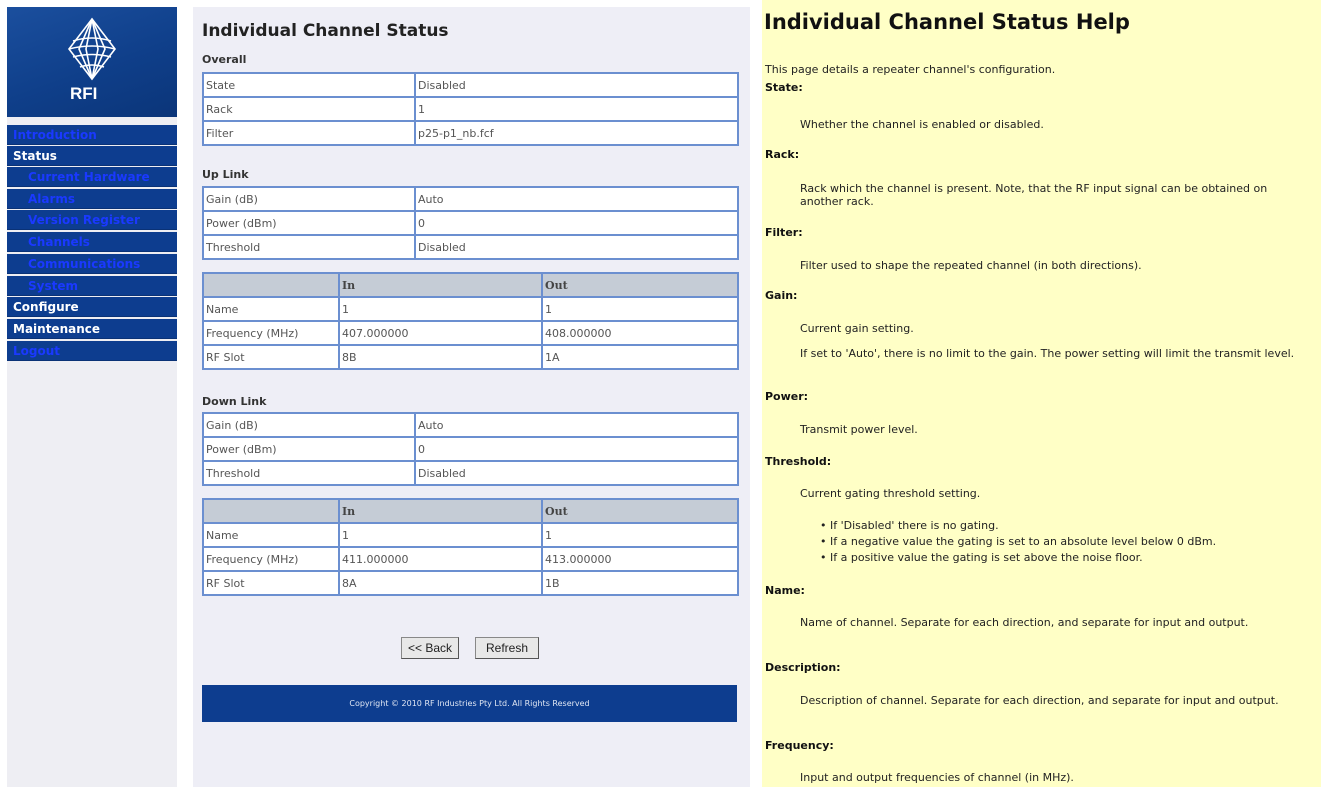 This screenshot has height=787, width=1328. Describe the element at coordinates (430, 648) in the screenshot. I see `back-button: << Back` at that location.